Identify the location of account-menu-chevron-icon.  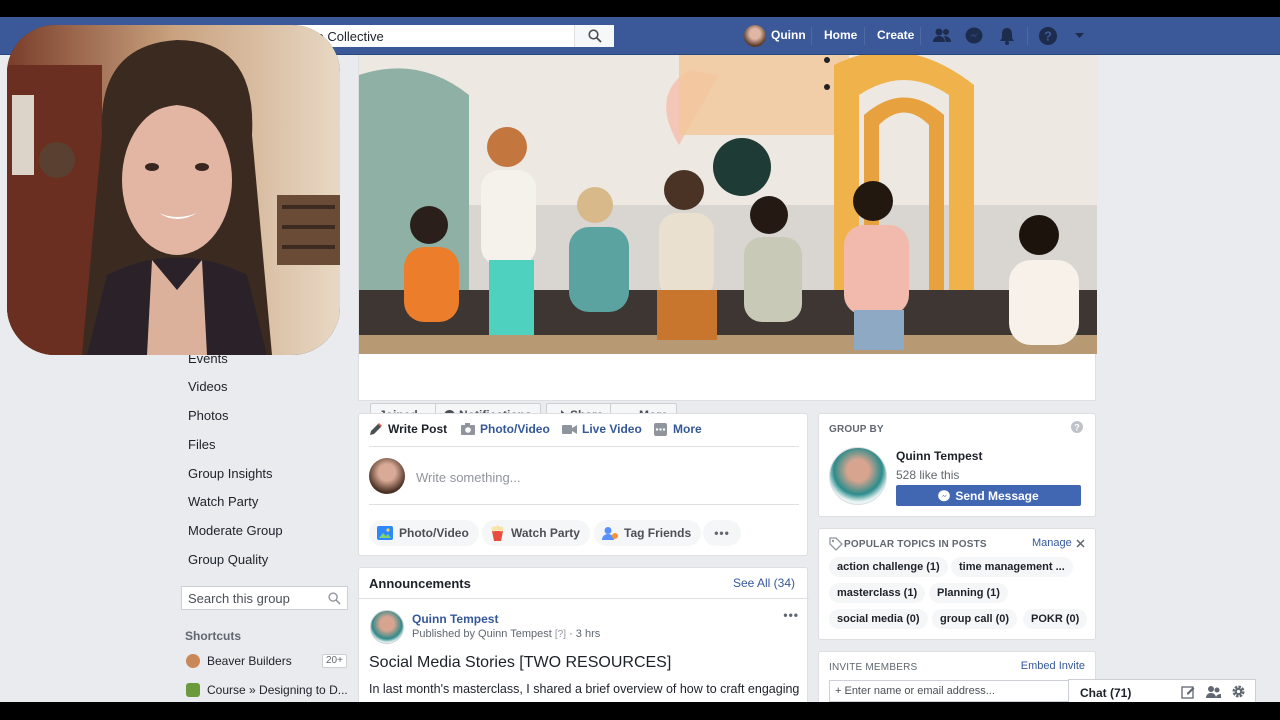
(1079, 36).